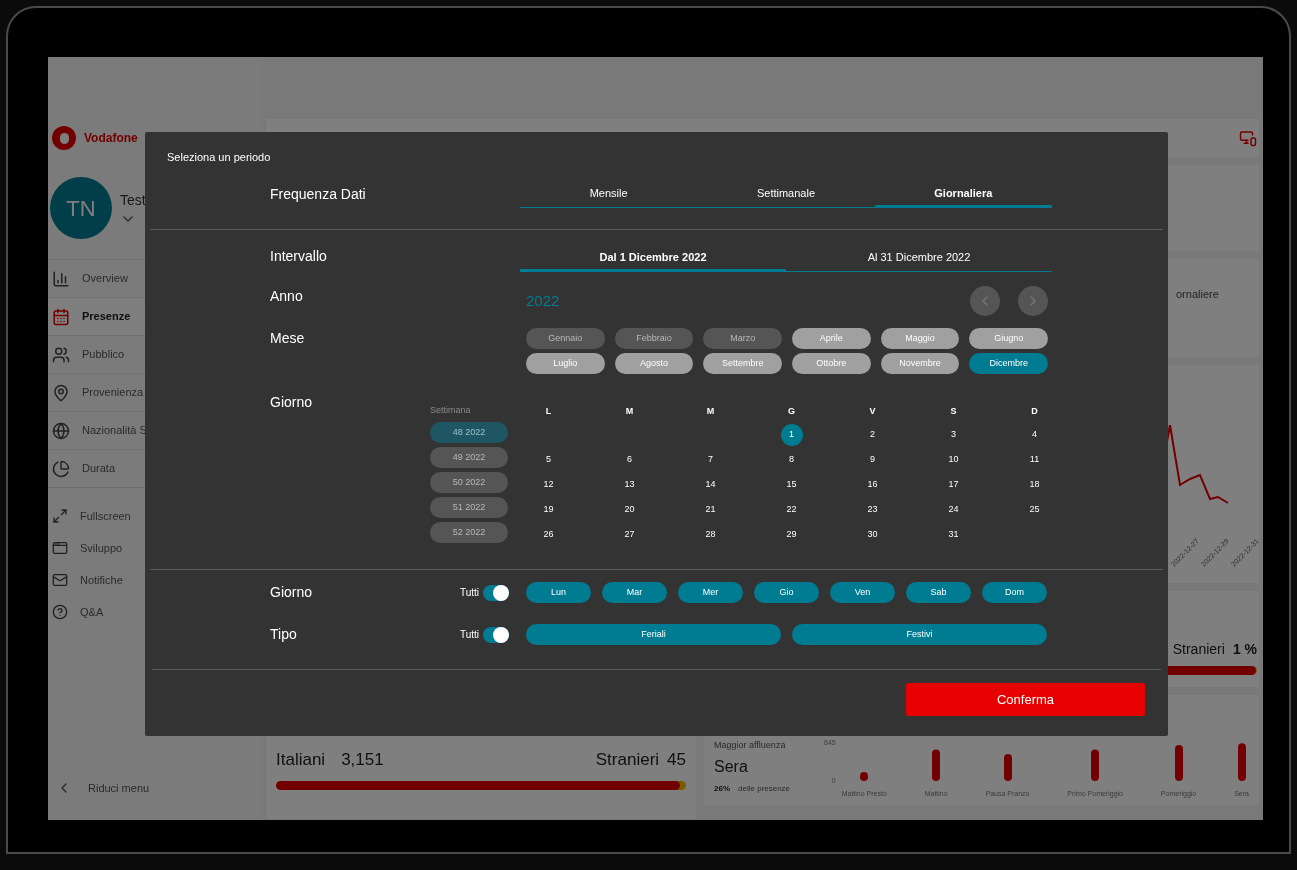 The image size is (1297, 870). I want to click on day-cell: 22, so click(791, 509).